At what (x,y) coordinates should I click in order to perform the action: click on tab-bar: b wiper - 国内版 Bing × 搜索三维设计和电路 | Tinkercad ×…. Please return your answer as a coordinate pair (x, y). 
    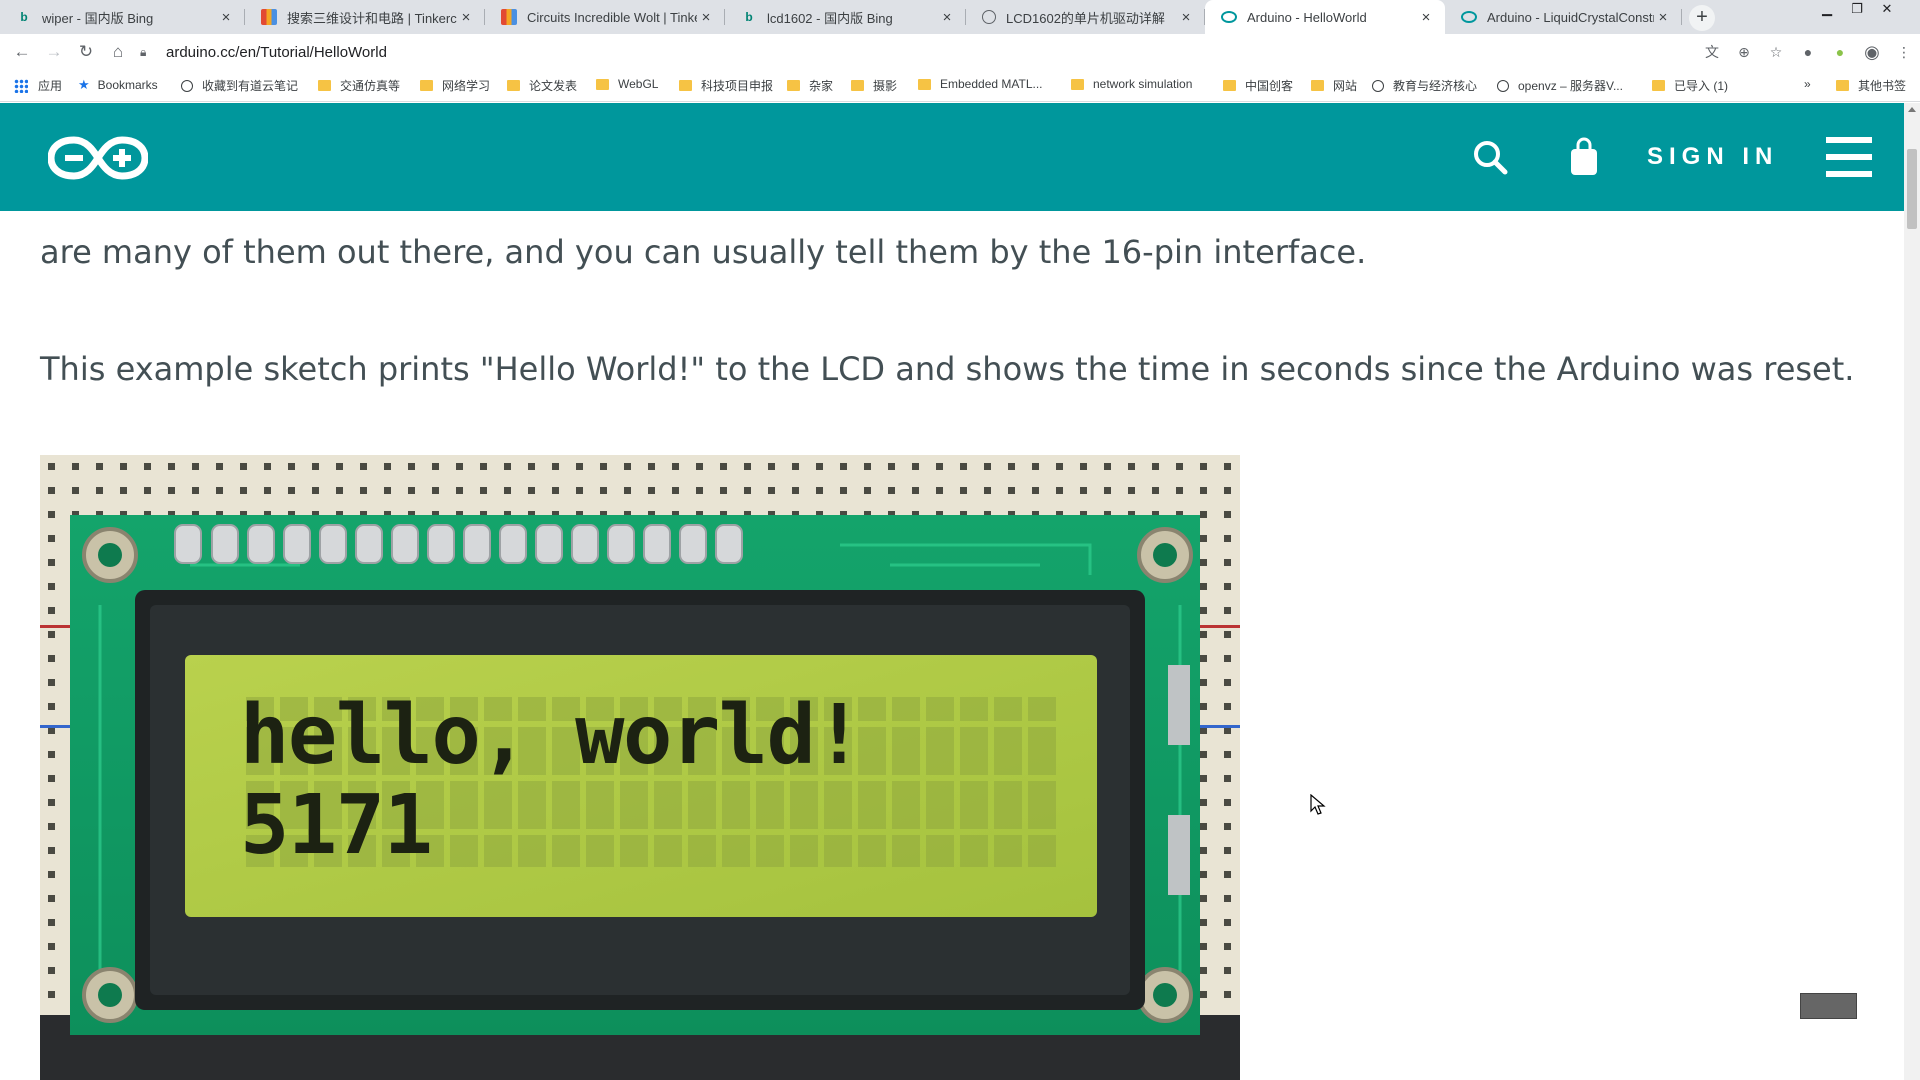
    Looking at the image, I should click on (960, 17).